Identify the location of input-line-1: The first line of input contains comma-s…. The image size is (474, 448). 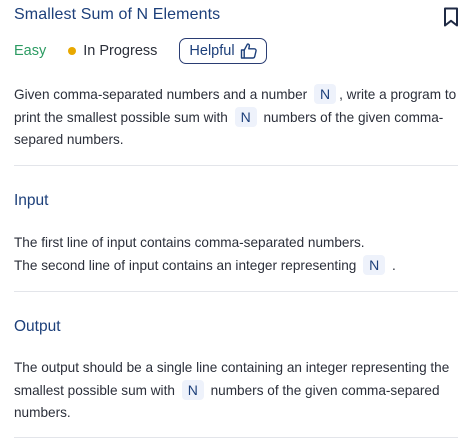
(189, 242).